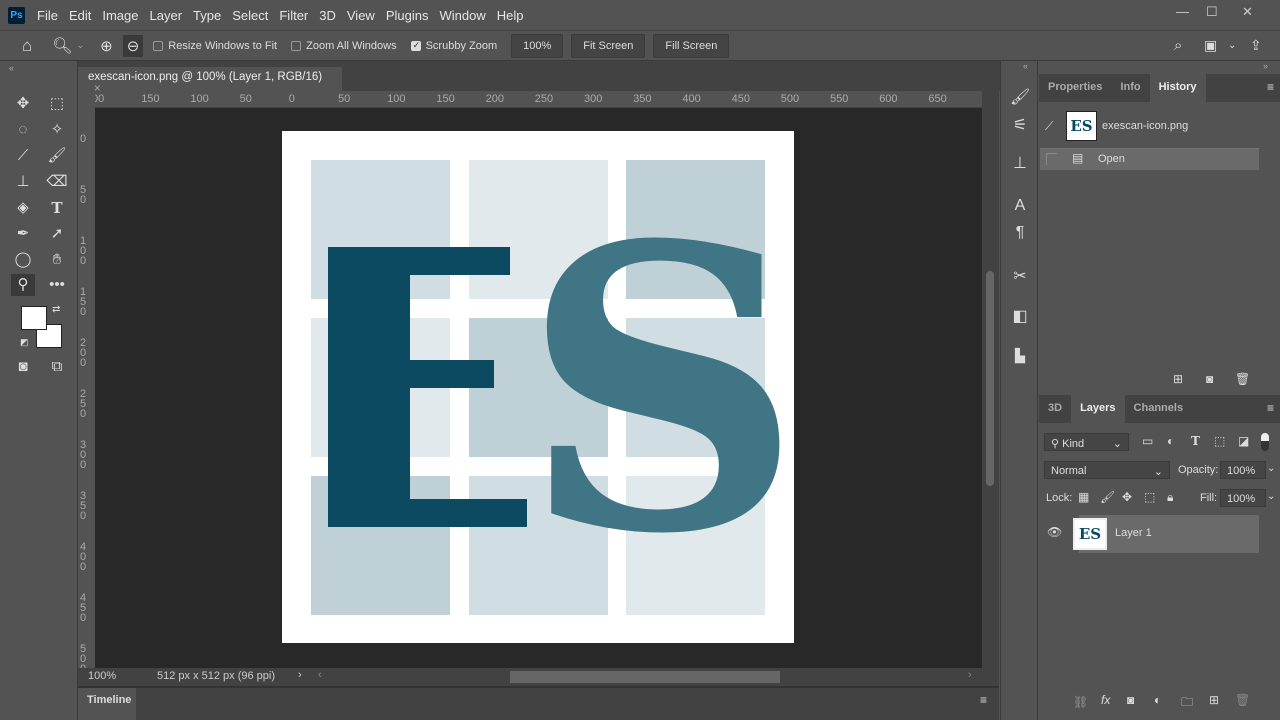 Image resolution: width=1280 pixels, height=720 pixels. What do you see at coordinates (57, 285) in the screenshot?
I see `more-tools-icon: •••` at bounding box center [57, 285].